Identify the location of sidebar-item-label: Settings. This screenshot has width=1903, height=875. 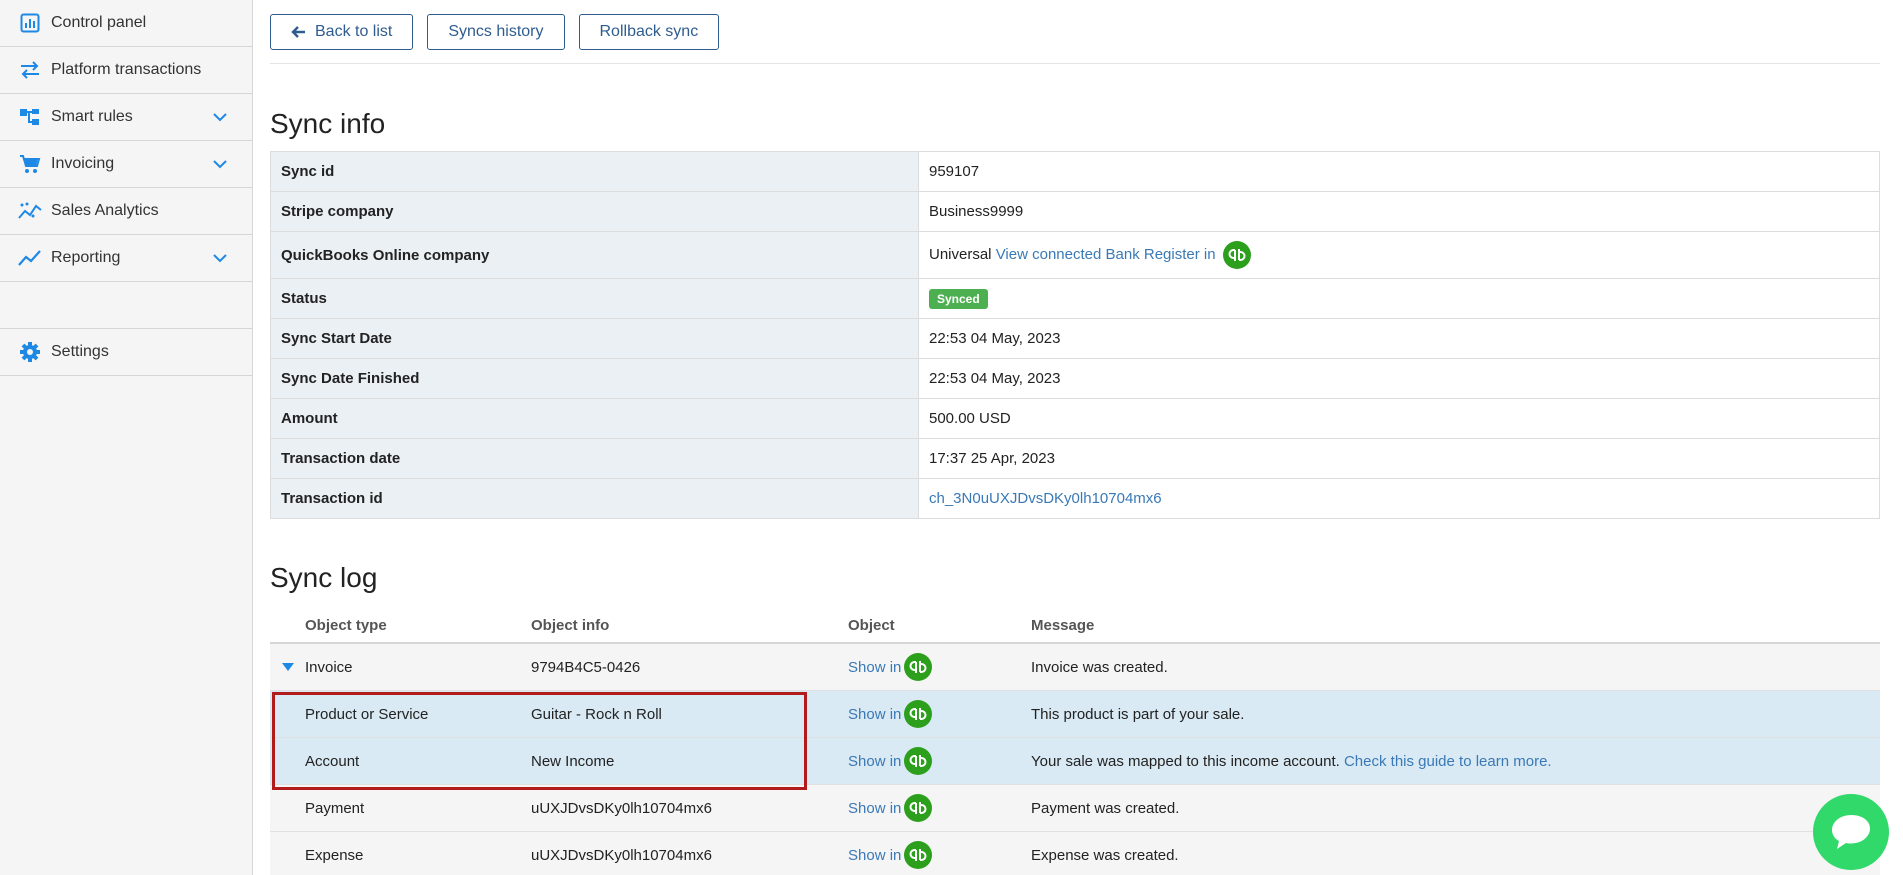
(80, 351).